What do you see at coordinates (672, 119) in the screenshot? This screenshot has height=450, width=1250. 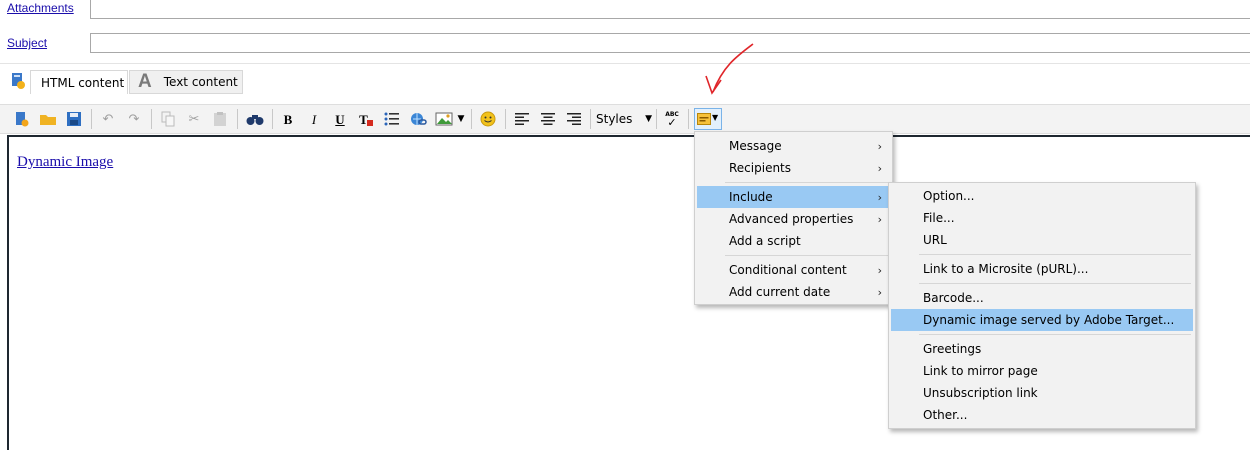 I see `spell-check-icon: ABC ✓` at bounding box center [672, 119].